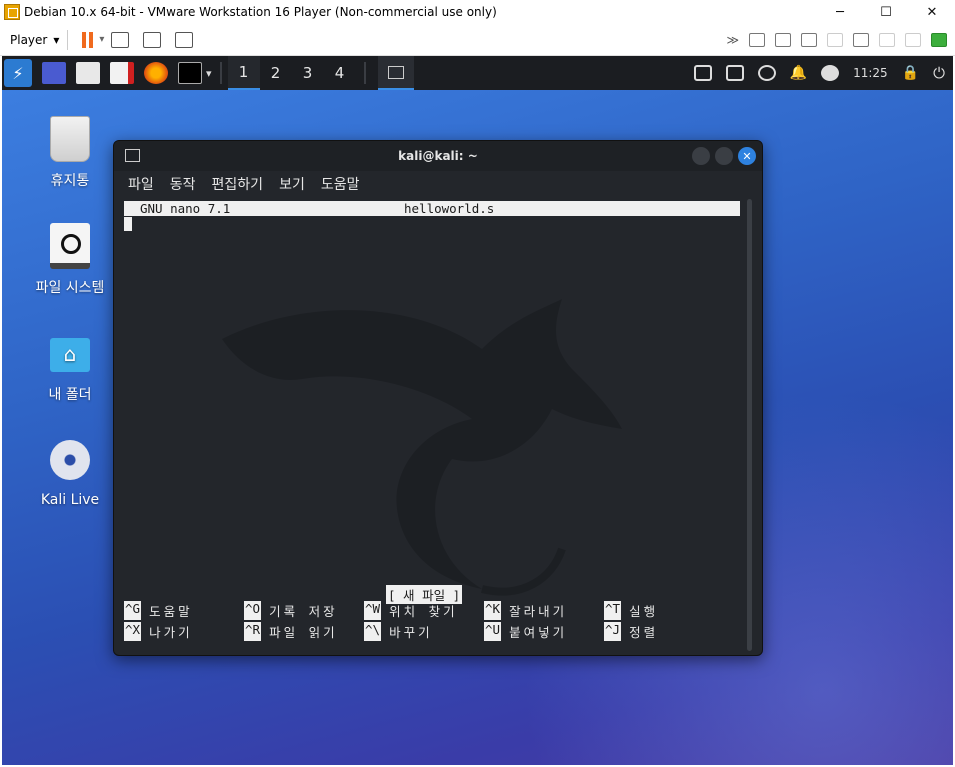 The width and height of the screenshot is (955, 767). Describe the element at coordinates (664, 610) in the screenshot. I see `shortcut-execute: ^T 실행` at that location.